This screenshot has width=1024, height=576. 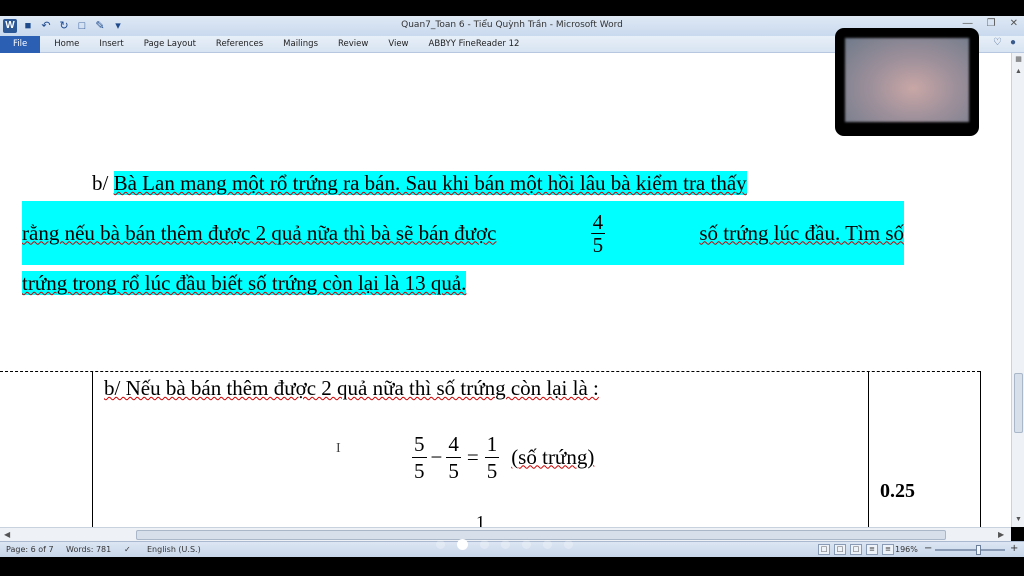 I want to click on eq-a-denominator: 5, so click(x=419, y=470).